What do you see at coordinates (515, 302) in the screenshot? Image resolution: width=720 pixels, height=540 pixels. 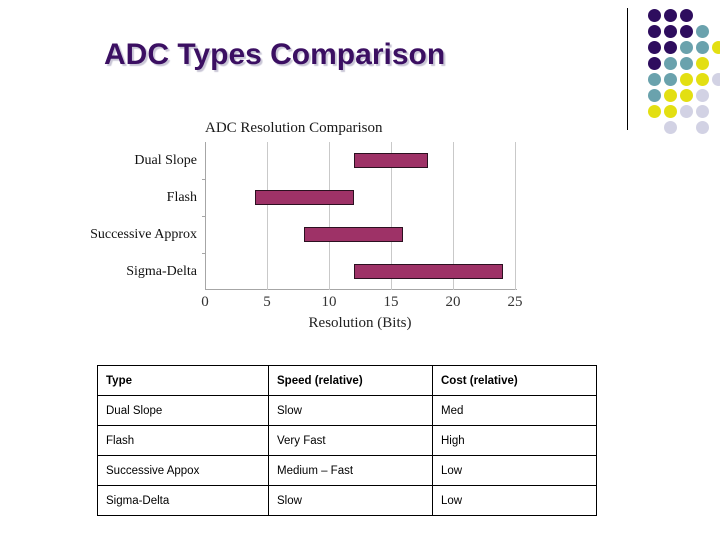 I see `chart-x-tick-label: 25` at bounding box center [515, 302].